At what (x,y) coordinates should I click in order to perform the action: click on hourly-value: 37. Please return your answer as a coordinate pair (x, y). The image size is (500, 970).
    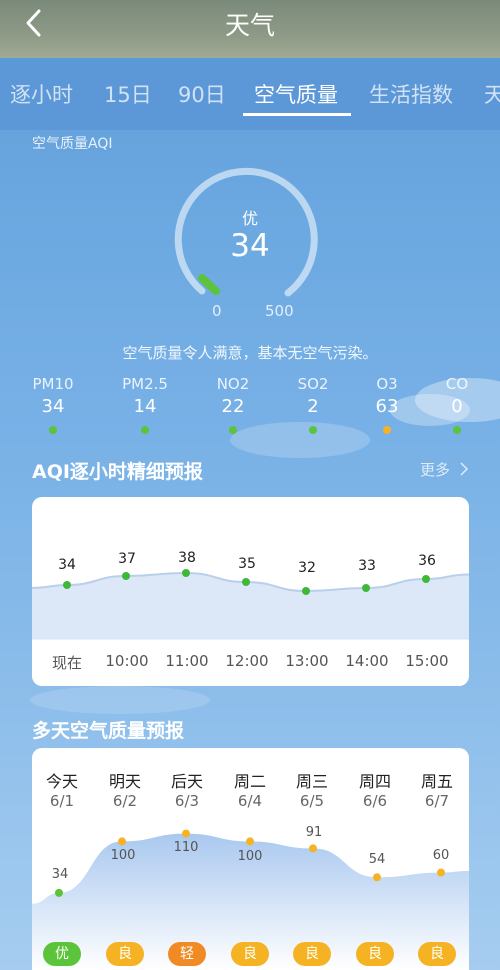
    Looking at the image, I should click on (127, 559).